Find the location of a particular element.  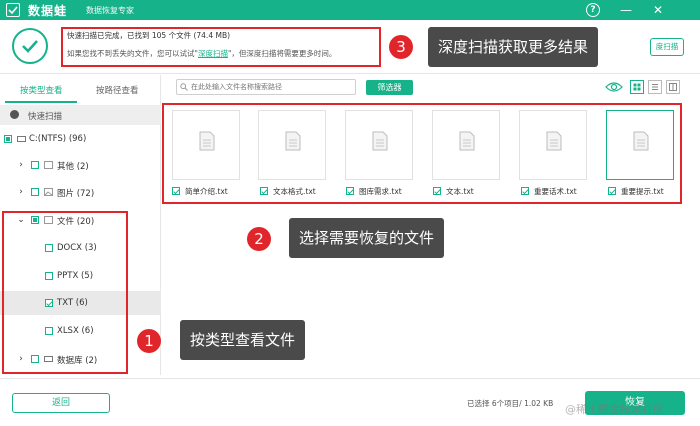

callout-view-by-type: 按类型查看文件 is located at coordinates (243, 340).